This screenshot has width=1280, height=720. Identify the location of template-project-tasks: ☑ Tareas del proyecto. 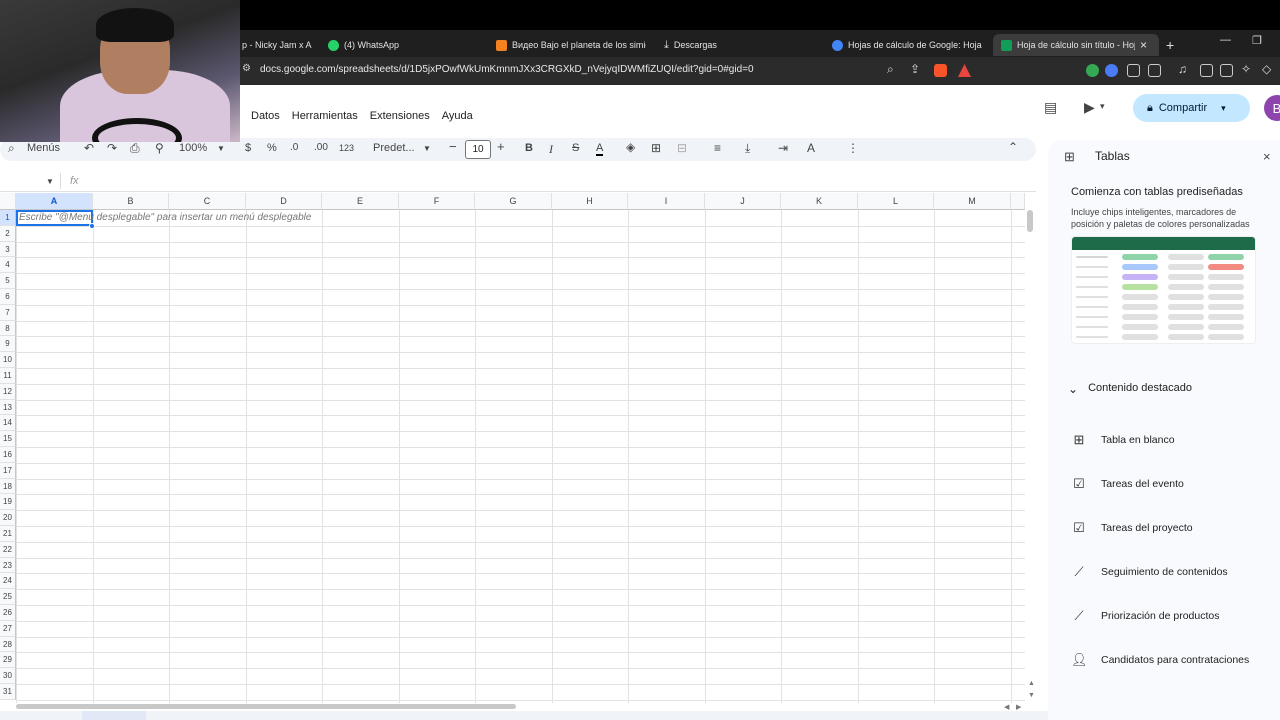
(1131, 528).